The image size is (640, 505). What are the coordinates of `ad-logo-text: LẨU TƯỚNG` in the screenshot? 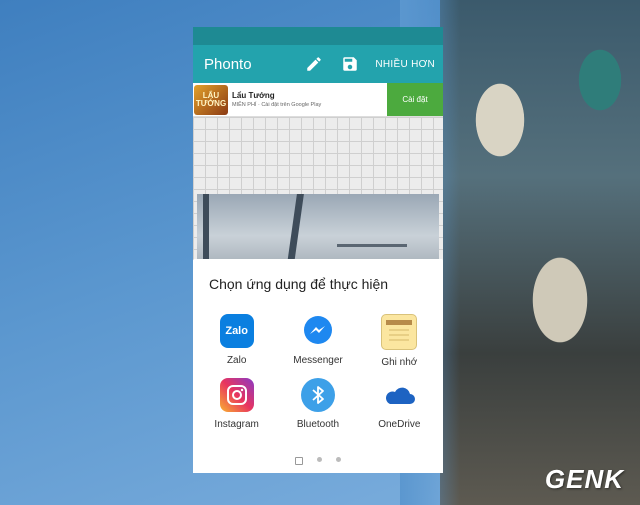 It's located at (211, 99).